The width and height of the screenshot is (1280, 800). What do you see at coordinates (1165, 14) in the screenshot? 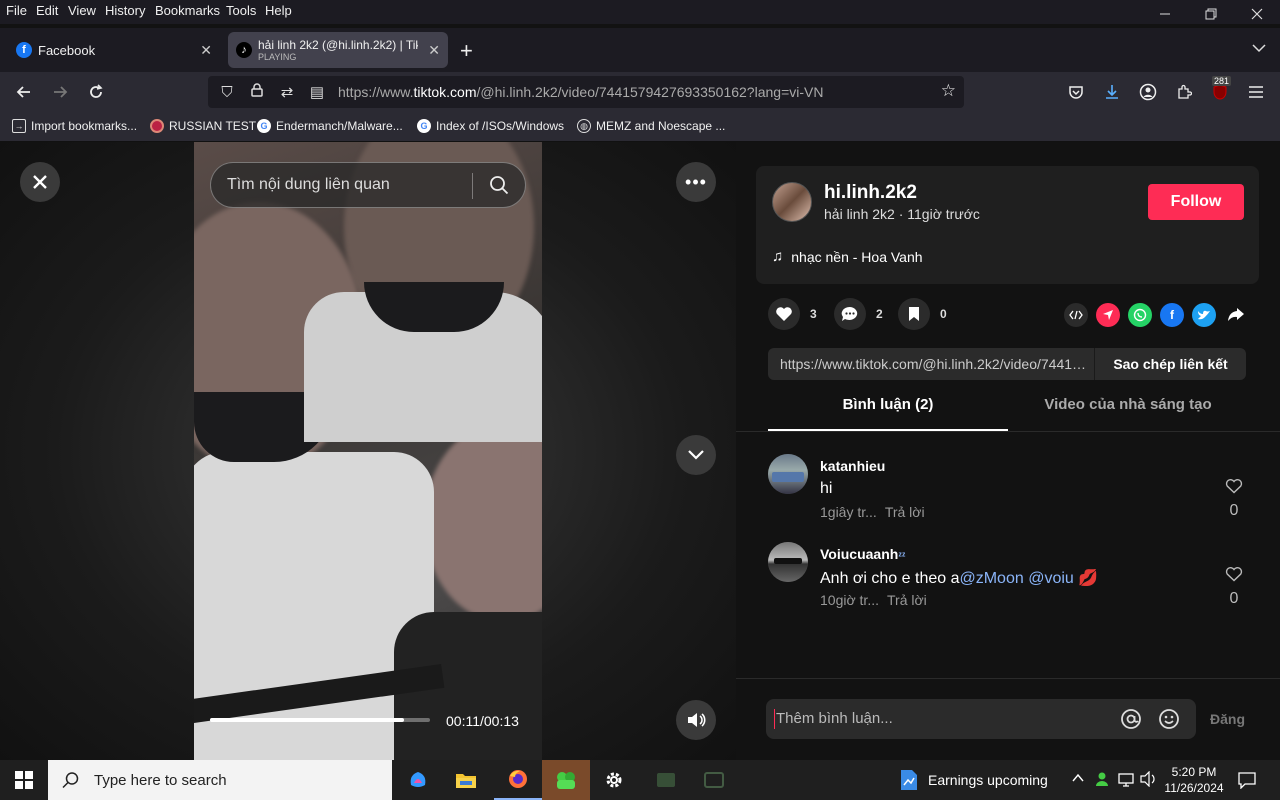
I see `minimize-button` at bounding box center [1165, 14].